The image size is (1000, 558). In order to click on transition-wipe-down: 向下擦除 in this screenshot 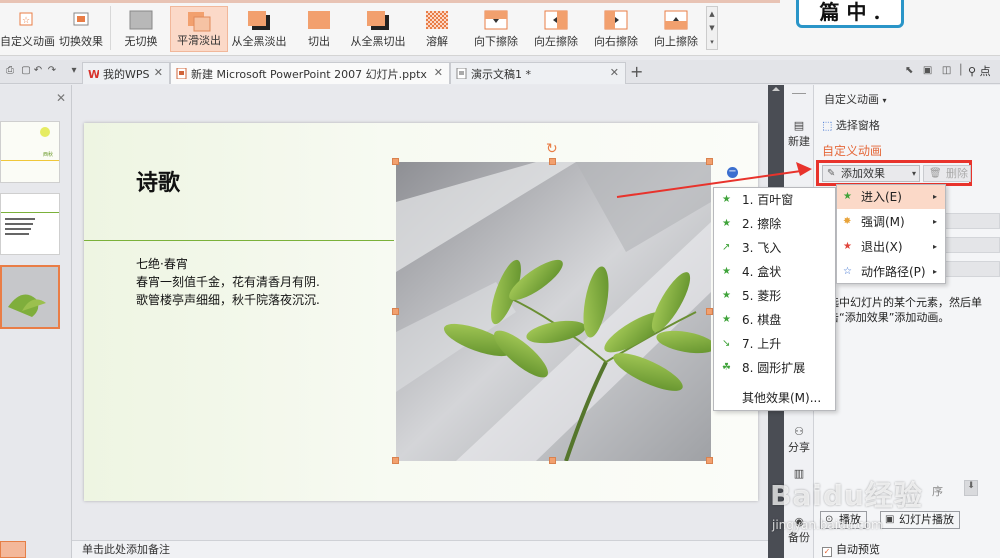, I will do `click(496, 29)`.